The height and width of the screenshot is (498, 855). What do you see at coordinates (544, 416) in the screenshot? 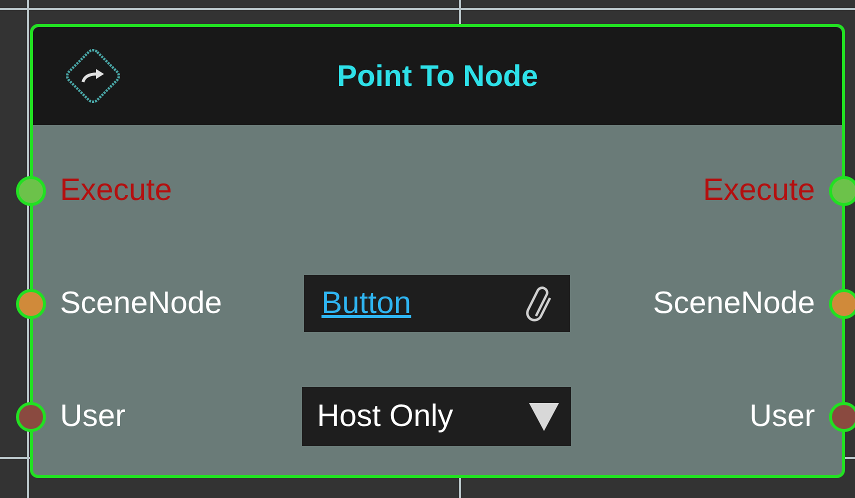
I see `dropdown-arrow-icon` at bounding box center [544, 416].